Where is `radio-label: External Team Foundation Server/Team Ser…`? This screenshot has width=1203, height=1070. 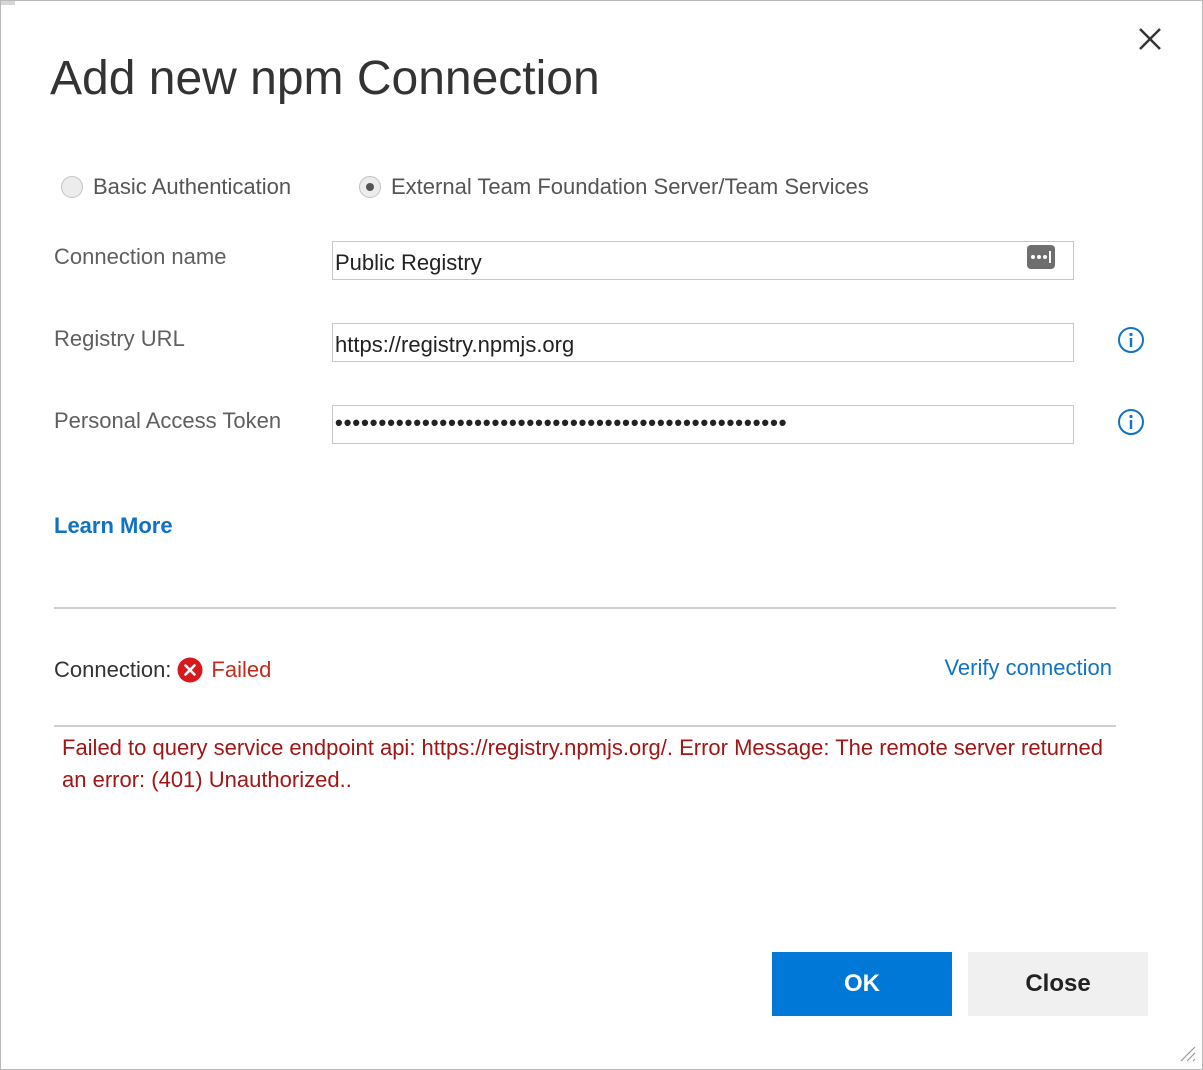 radio-label: External Team Foundation Server/Team Ser… is located at coordinates (630, 186).